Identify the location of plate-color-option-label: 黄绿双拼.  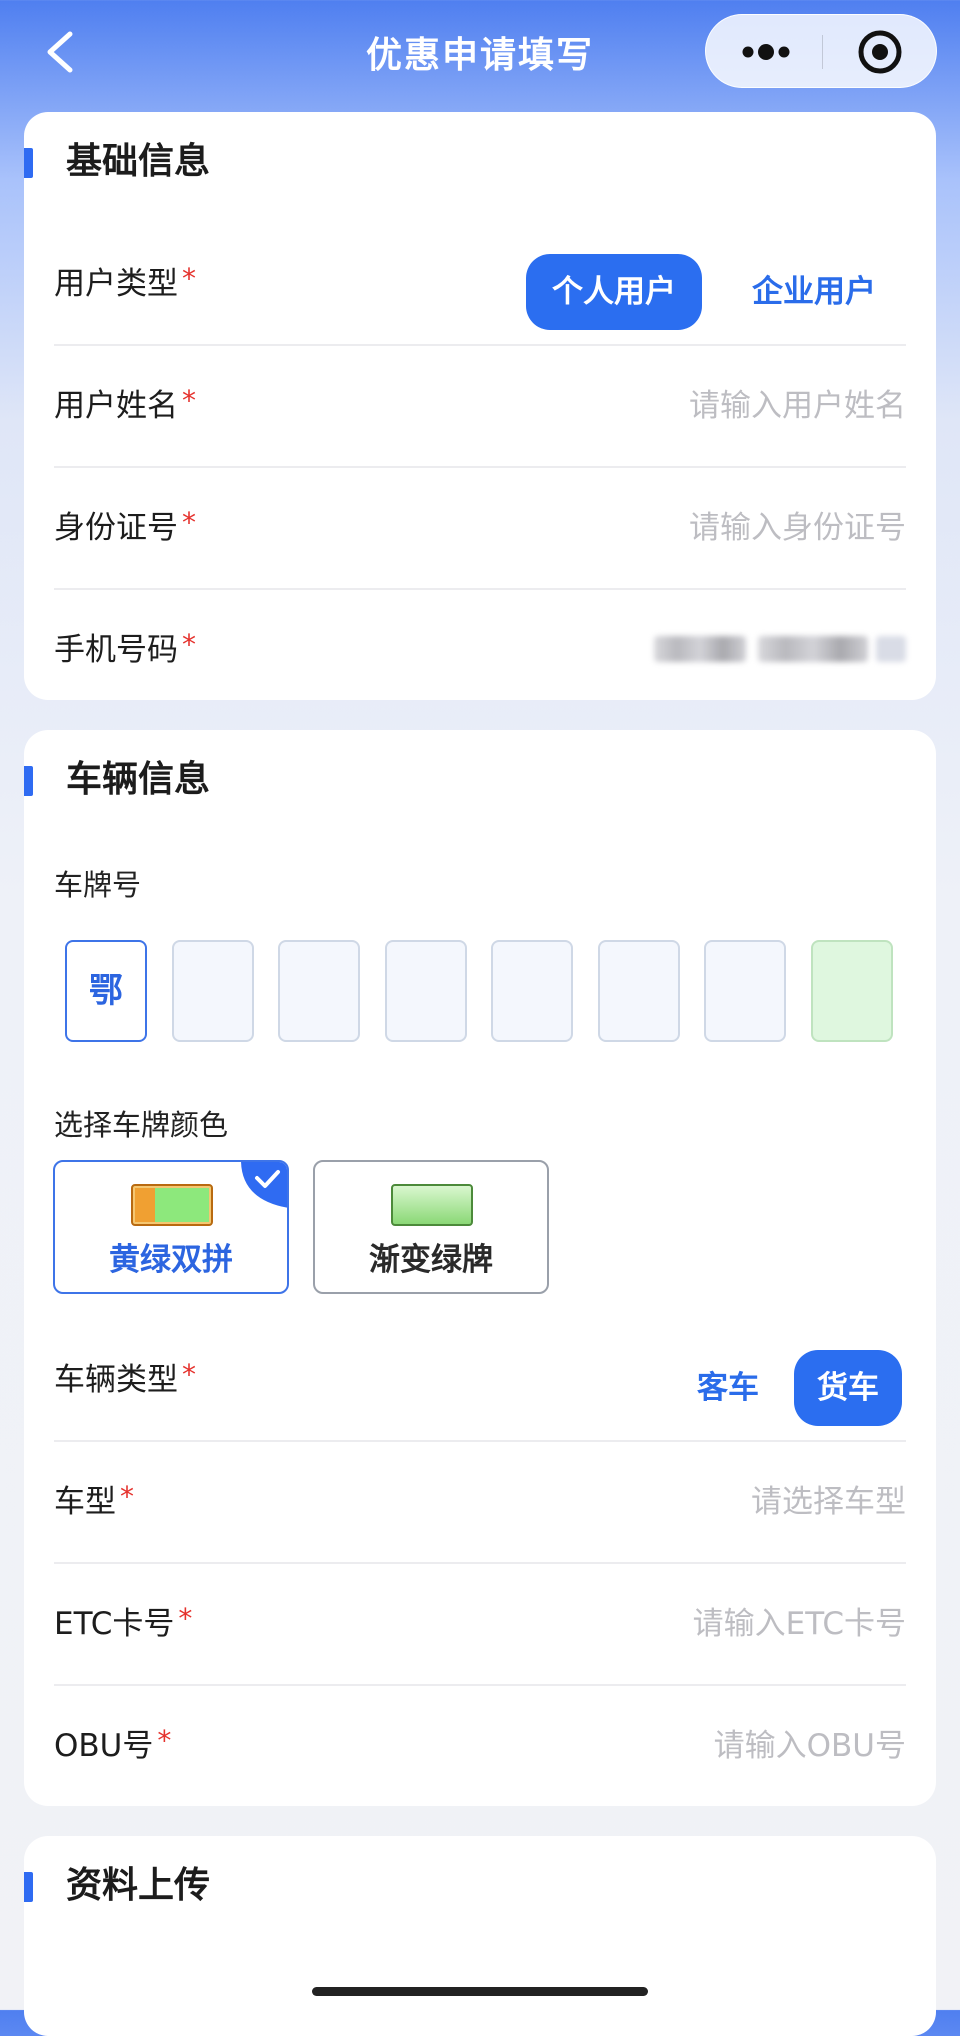
(171, 1260).